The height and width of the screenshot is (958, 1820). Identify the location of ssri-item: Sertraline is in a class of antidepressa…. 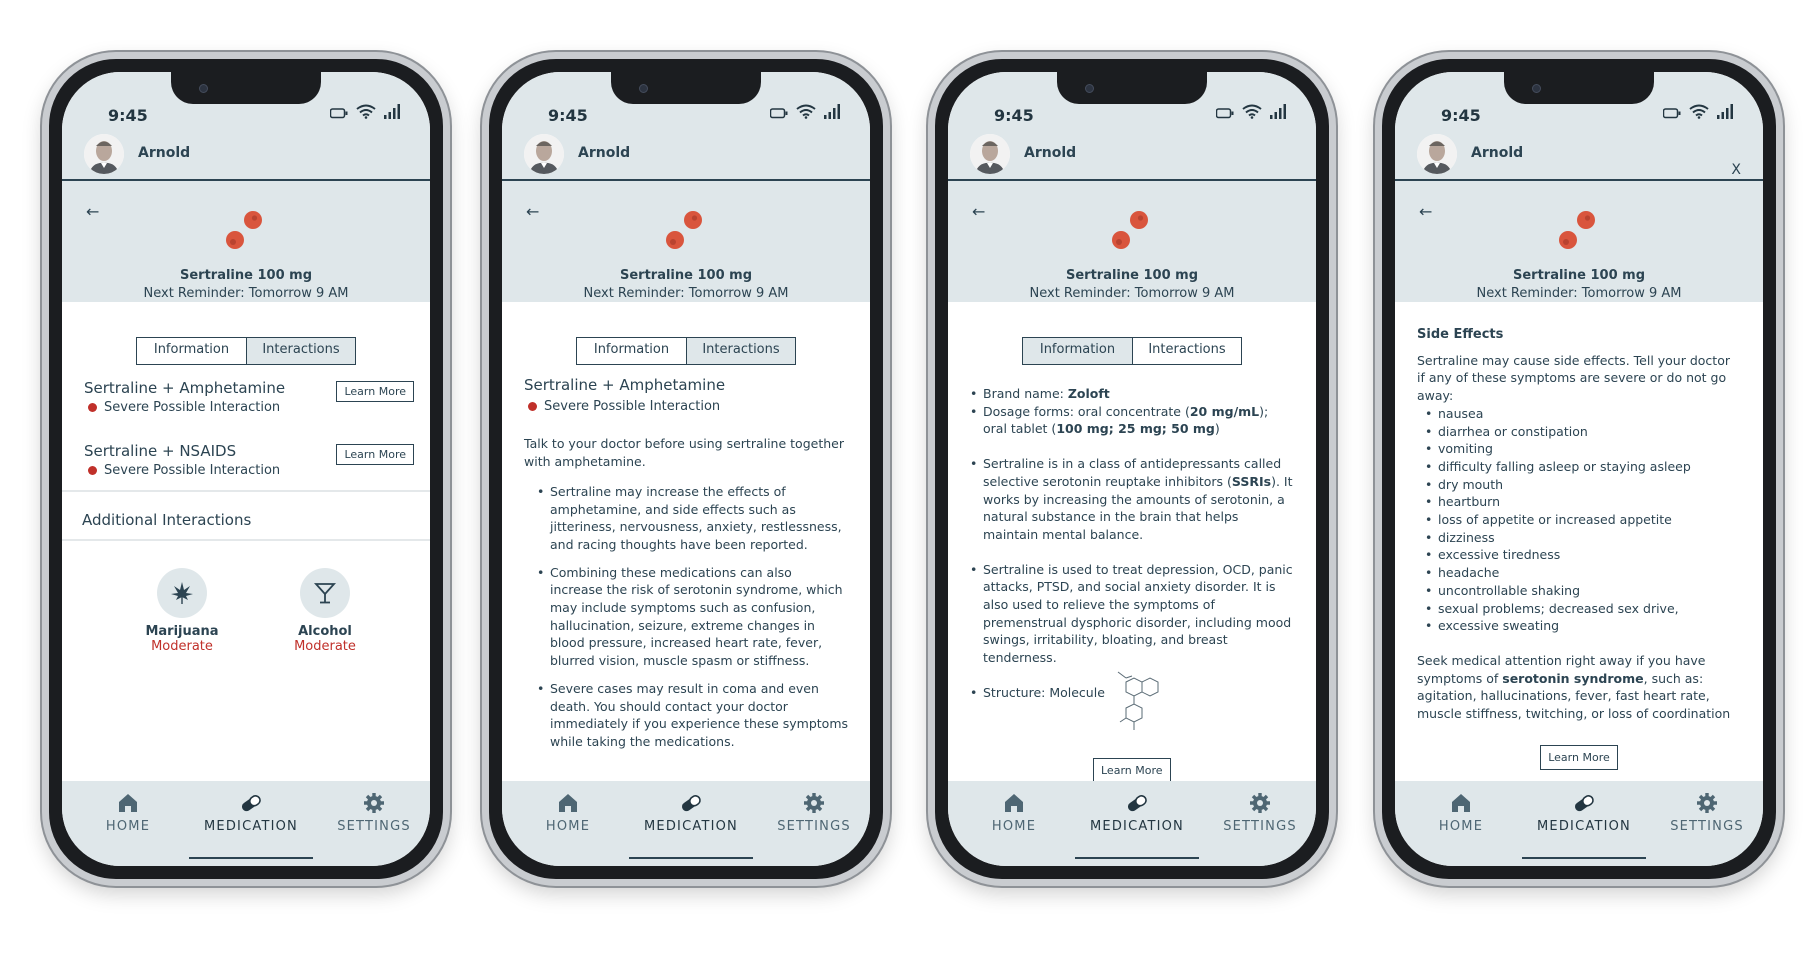
(1132, 499).